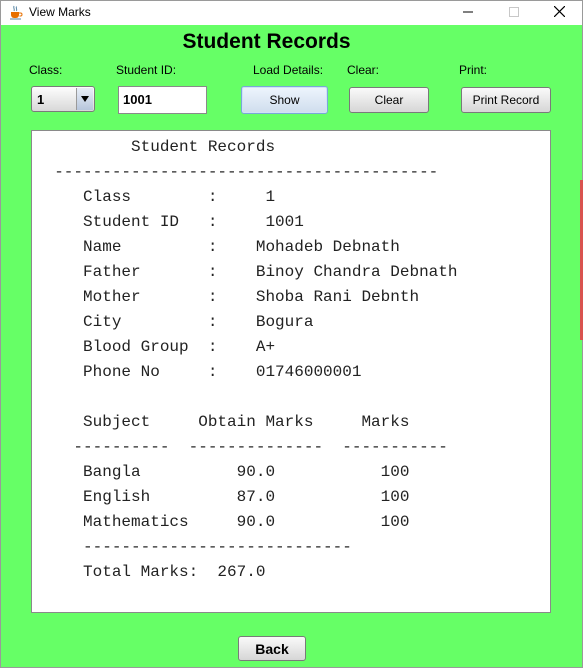 The image size is (583, 668). Describe the element at coordinates (84, 99) in the screenshot. I see `triangle-down-icon` at that location.